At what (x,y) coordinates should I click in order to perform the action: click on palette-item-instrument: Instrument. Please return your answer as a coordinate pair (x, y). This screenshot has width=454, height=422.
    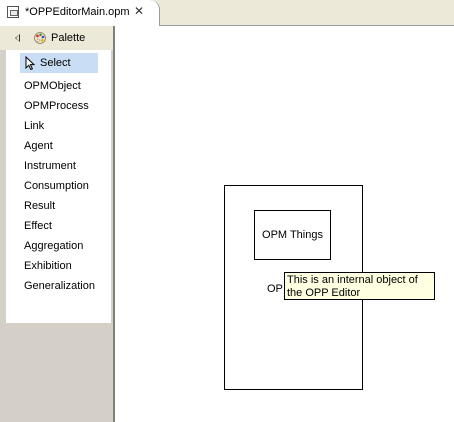
    Looking at the image, I should click on (58, 166).